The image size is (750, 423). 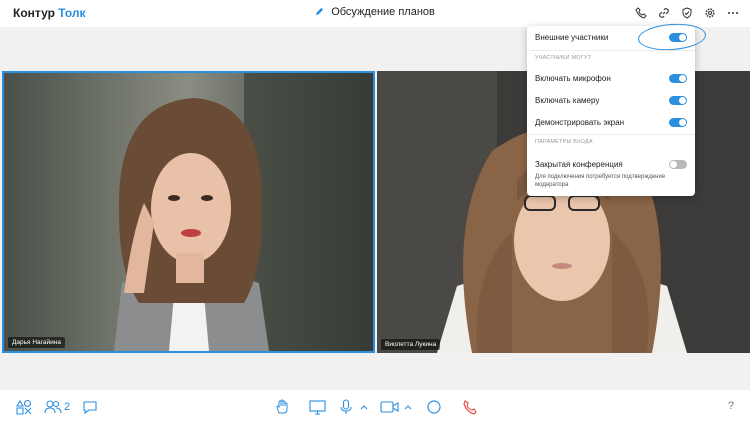 I want to click on section-participants-can: УЧАСТНИКИ МОГУТ, so click(x=563, y=58).